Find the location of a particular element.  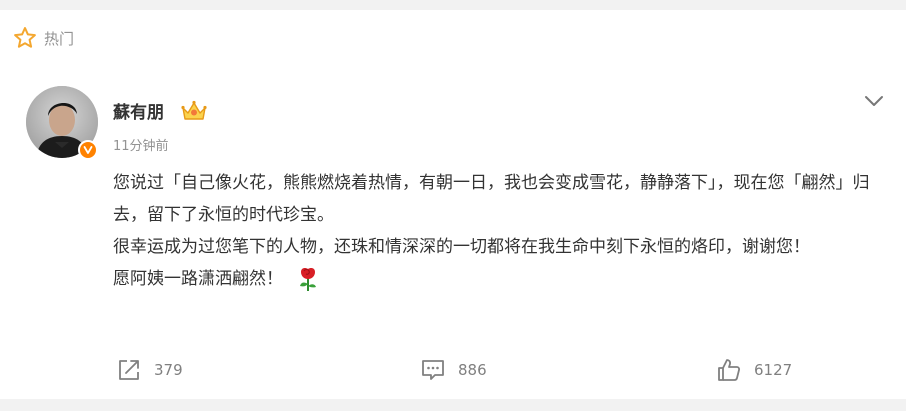

hot-header: 热门 is located at coordinates (43, 38).